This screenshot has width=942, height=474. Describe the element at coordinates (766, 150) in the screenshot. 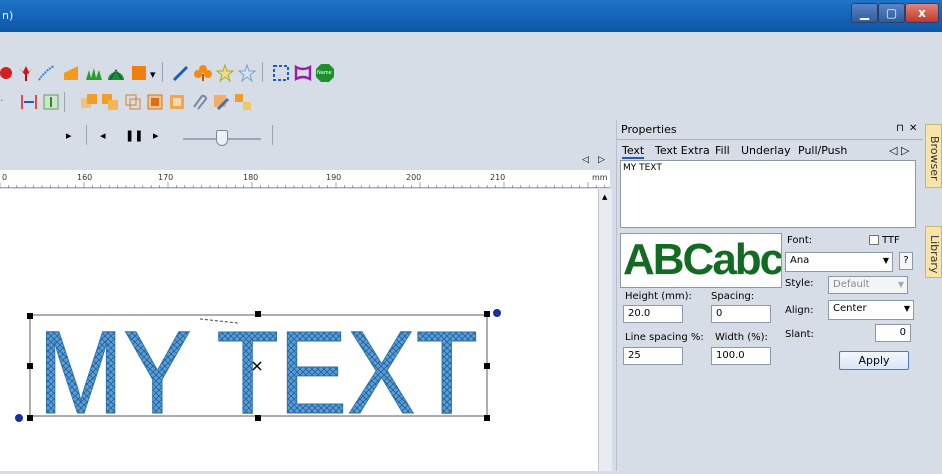

I see `tab-underlay: Underlay` at that location.